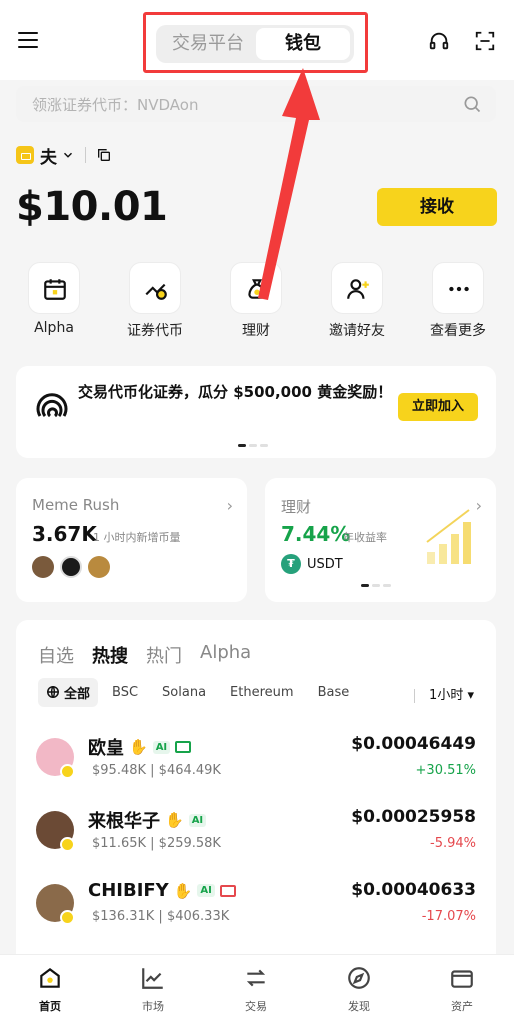  I want to click on earn-token: ₮ USDT, so click(312, 564).